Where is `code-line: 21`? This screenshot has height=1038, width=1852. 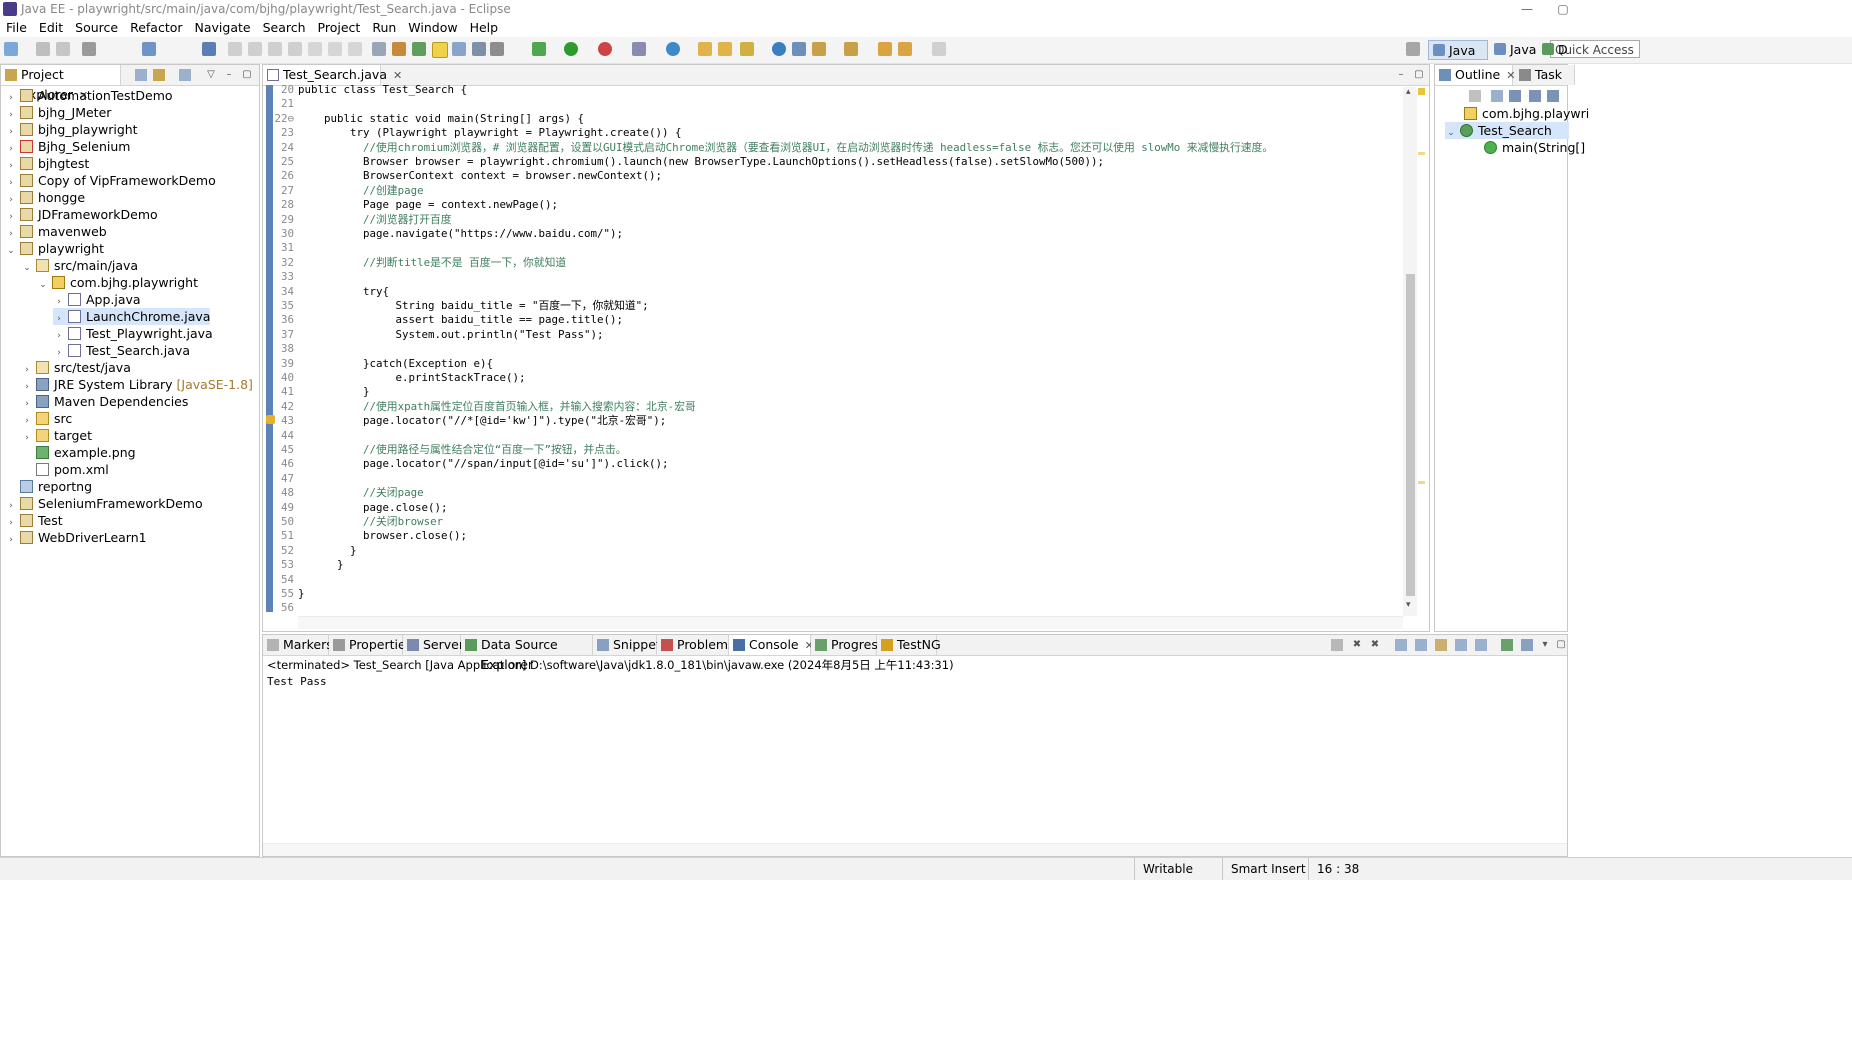 code-line: 21 is located at coordinates (286, 104).